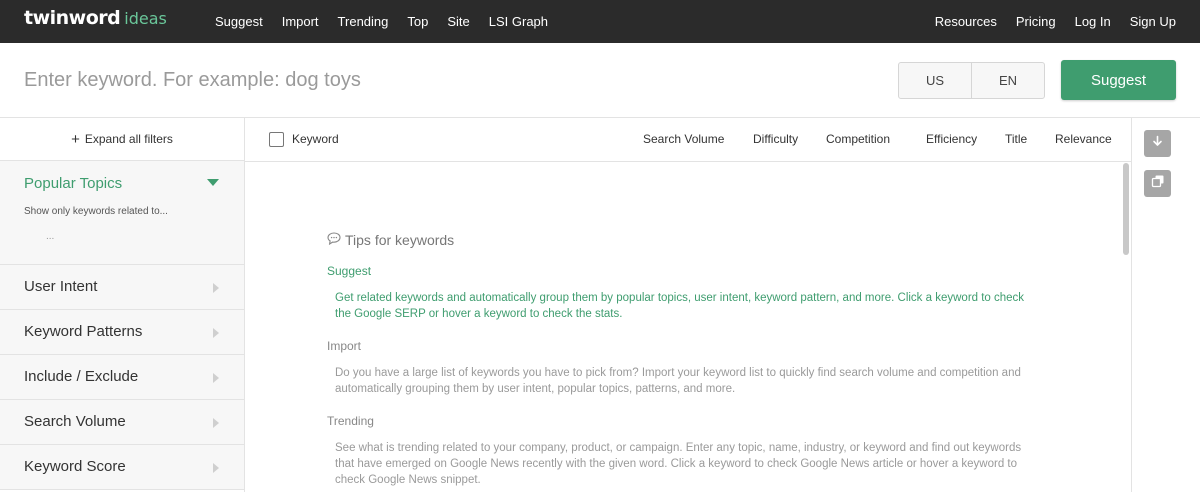 Image resolution: width=1200 pixels, height=492 pixels. What do you see at coordinates (81, 376) in the screenshot?
I see `filter-label: Include / Exclude` at bounding box center [81, 376].